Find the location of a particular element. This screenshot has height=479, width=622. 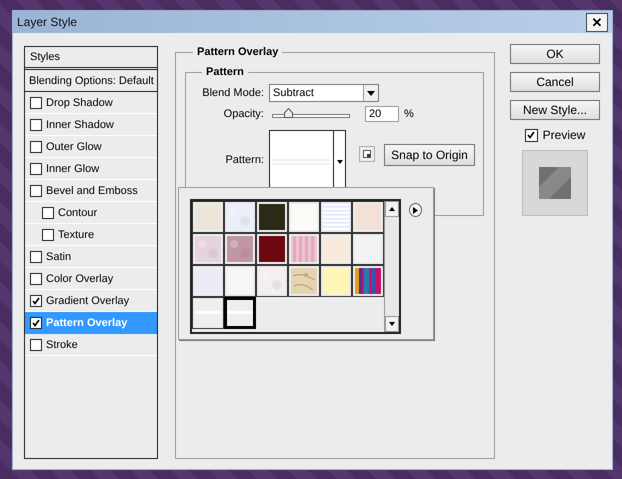

style-list-item: Inner Shadow is located at coordinates (91, 125).